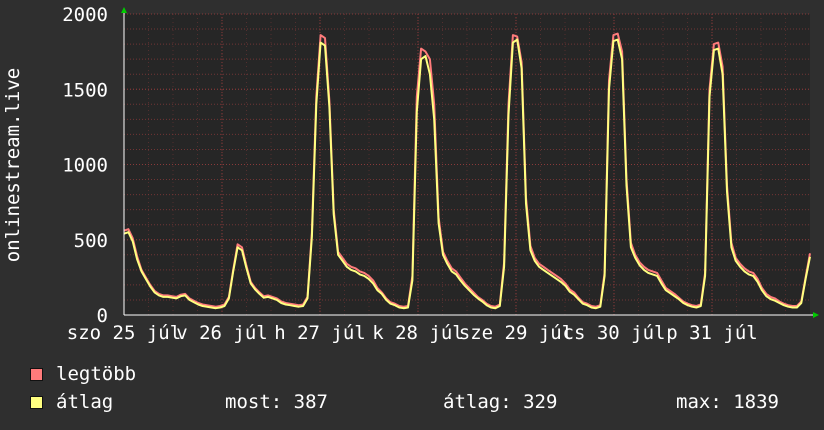  Describe the element at coordinates (254, 402) in the screenshot. I see `stat-current-label: most:` at that location.